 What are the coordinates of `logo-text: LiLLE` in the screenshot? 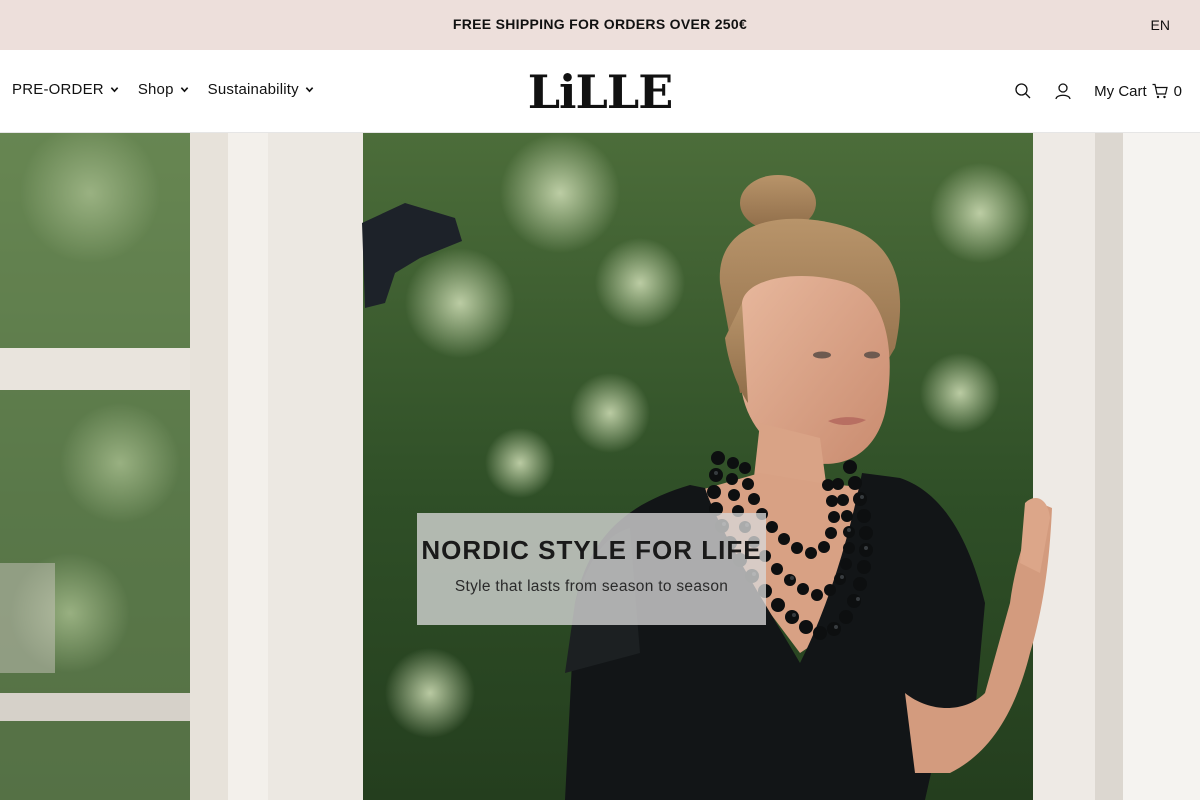 It's located at (600, 90).